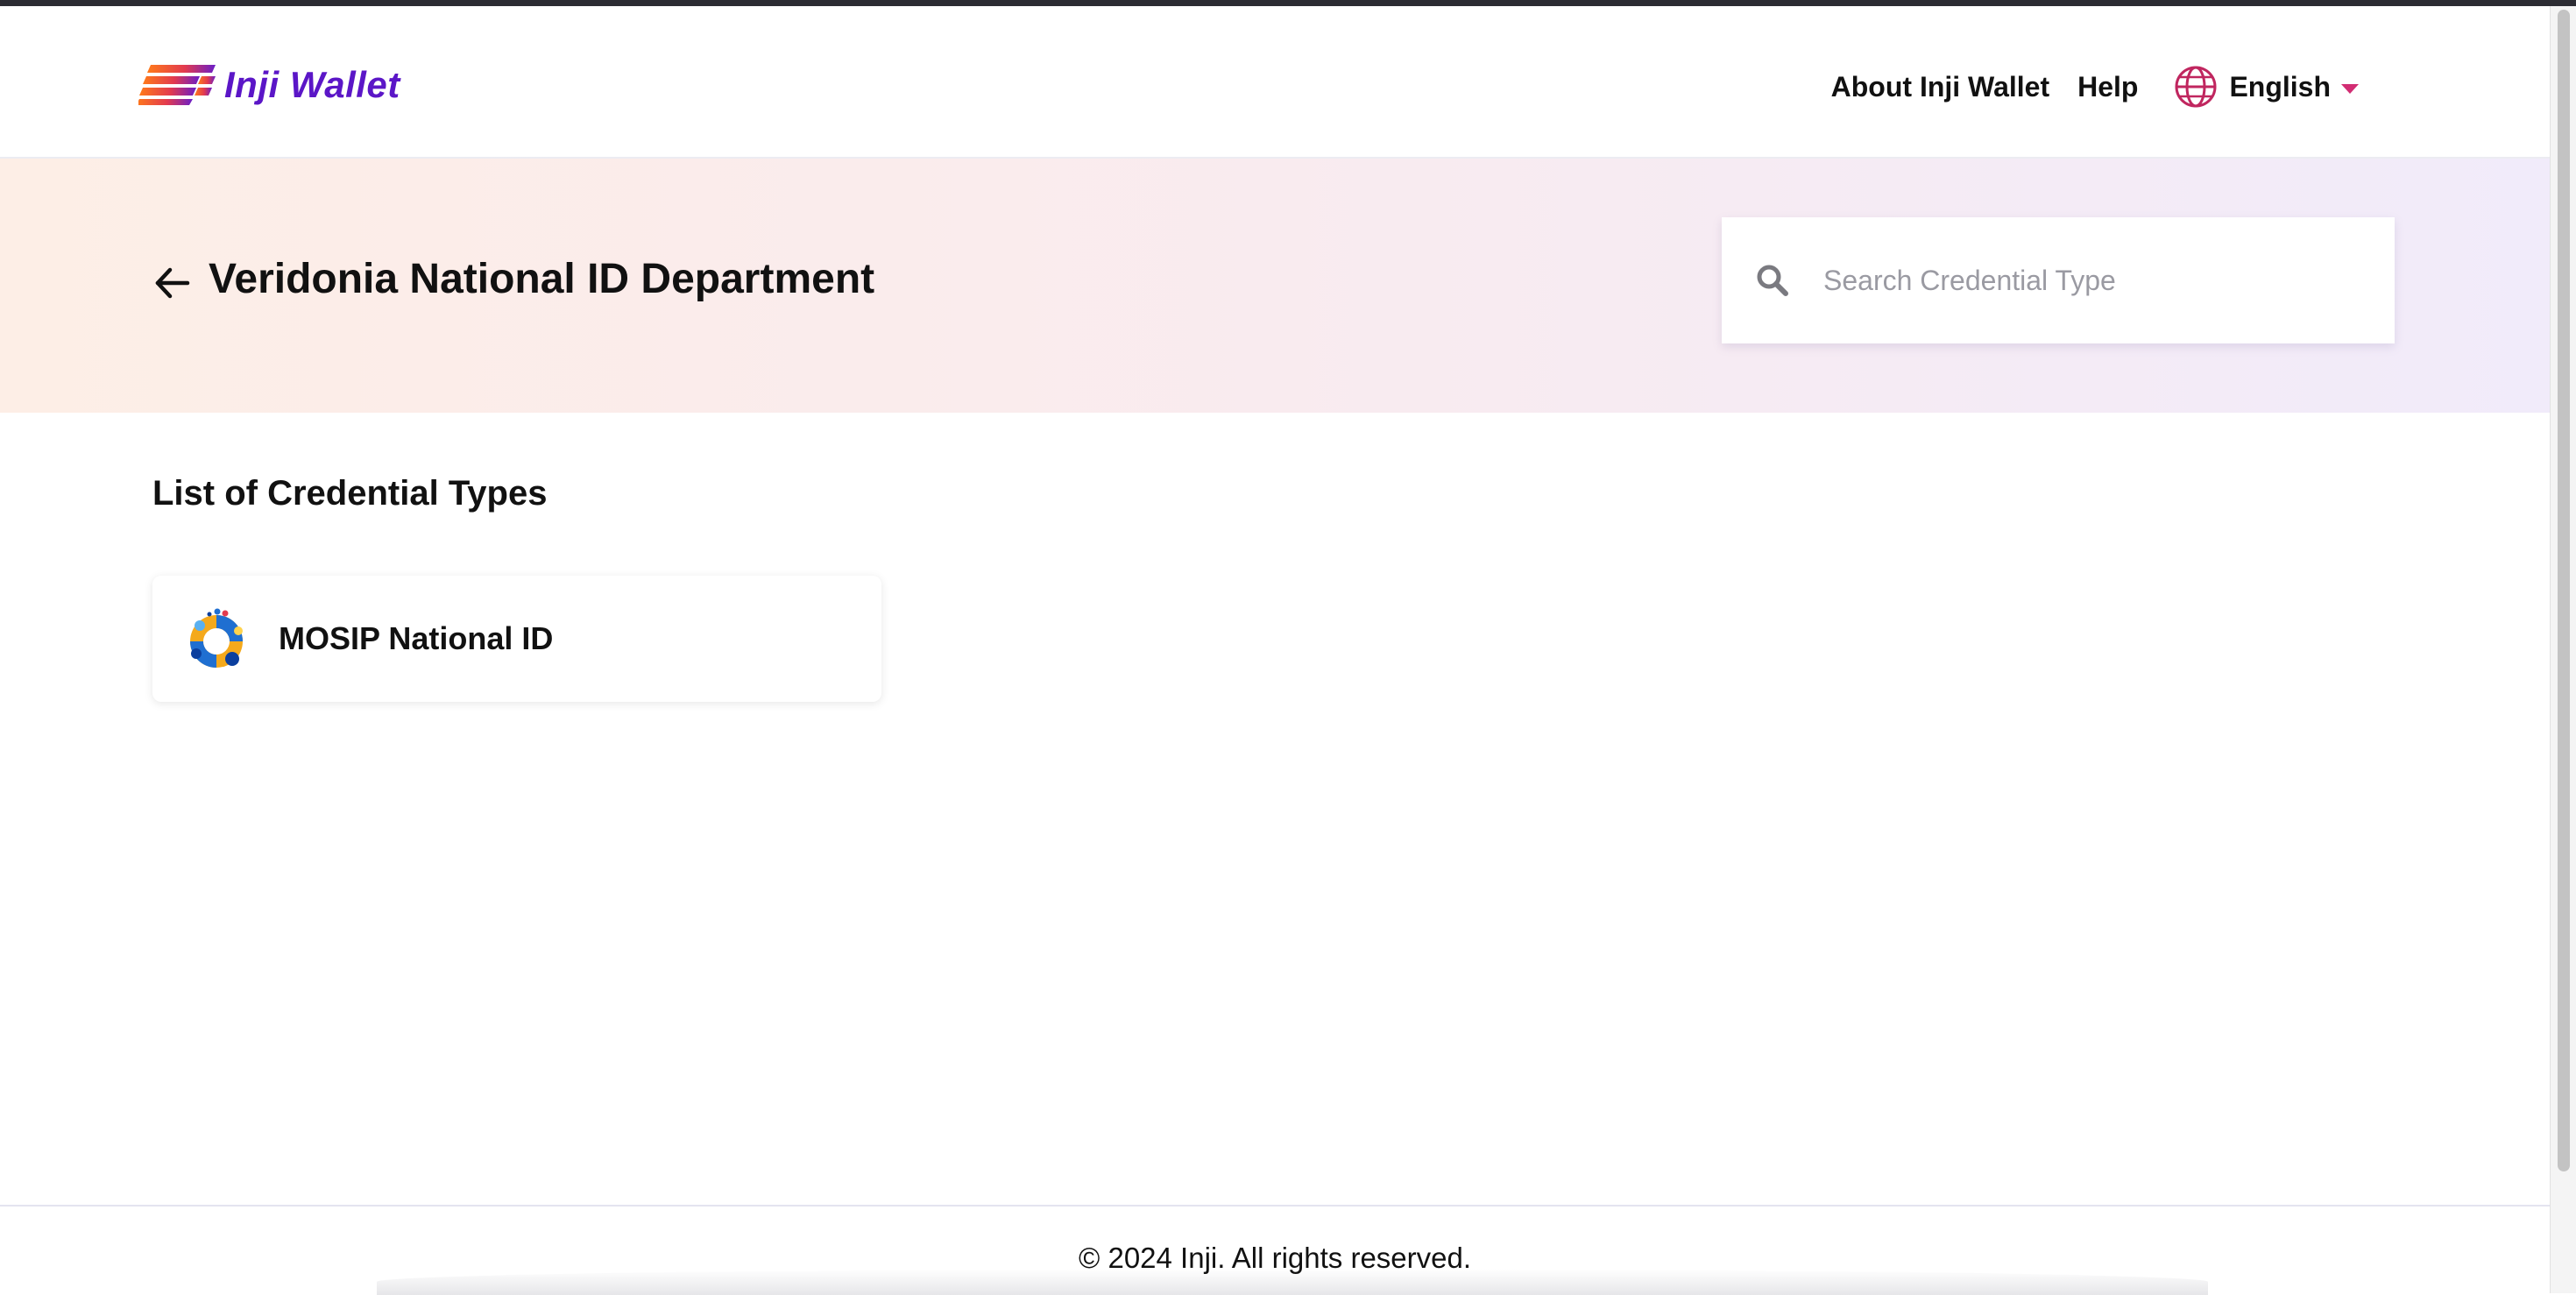 This screenshot has height=1295, width=2576. I want to click on credential-card-mosip-national-id: MOSIP National ID, so click(516, 639).